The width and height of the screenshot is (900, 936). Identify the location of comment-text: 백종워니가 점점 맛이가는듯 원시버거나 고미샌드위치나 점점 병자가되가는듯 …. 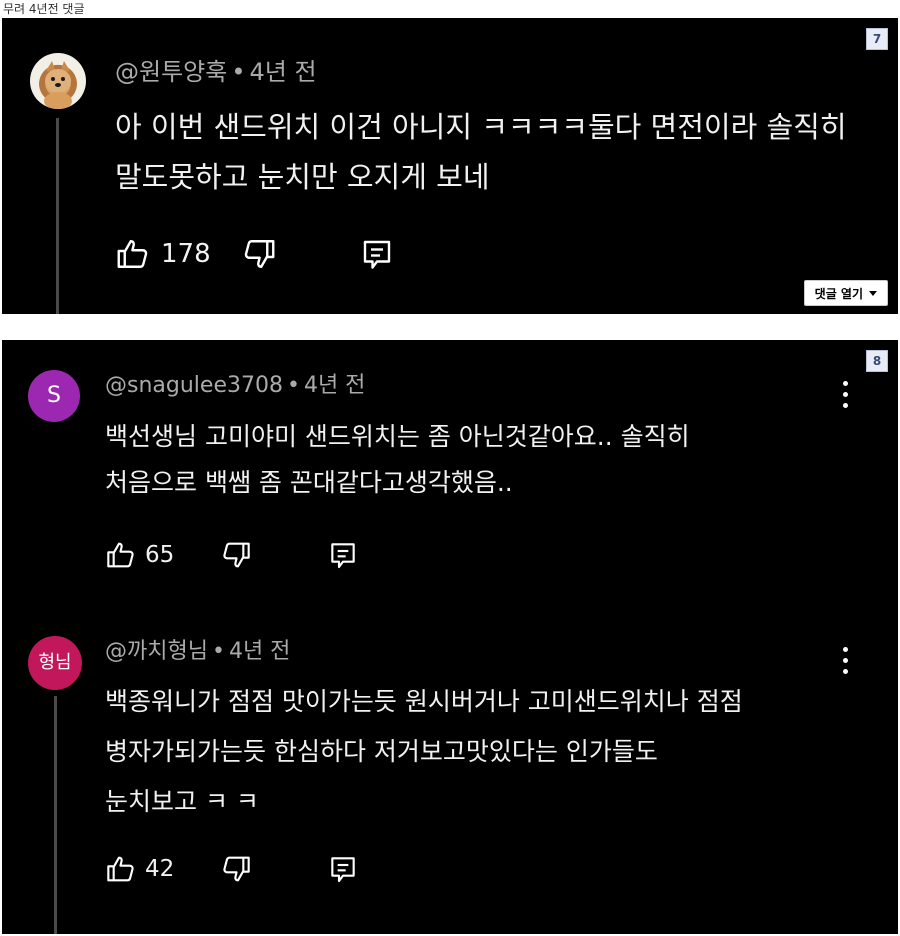
(424, 752).